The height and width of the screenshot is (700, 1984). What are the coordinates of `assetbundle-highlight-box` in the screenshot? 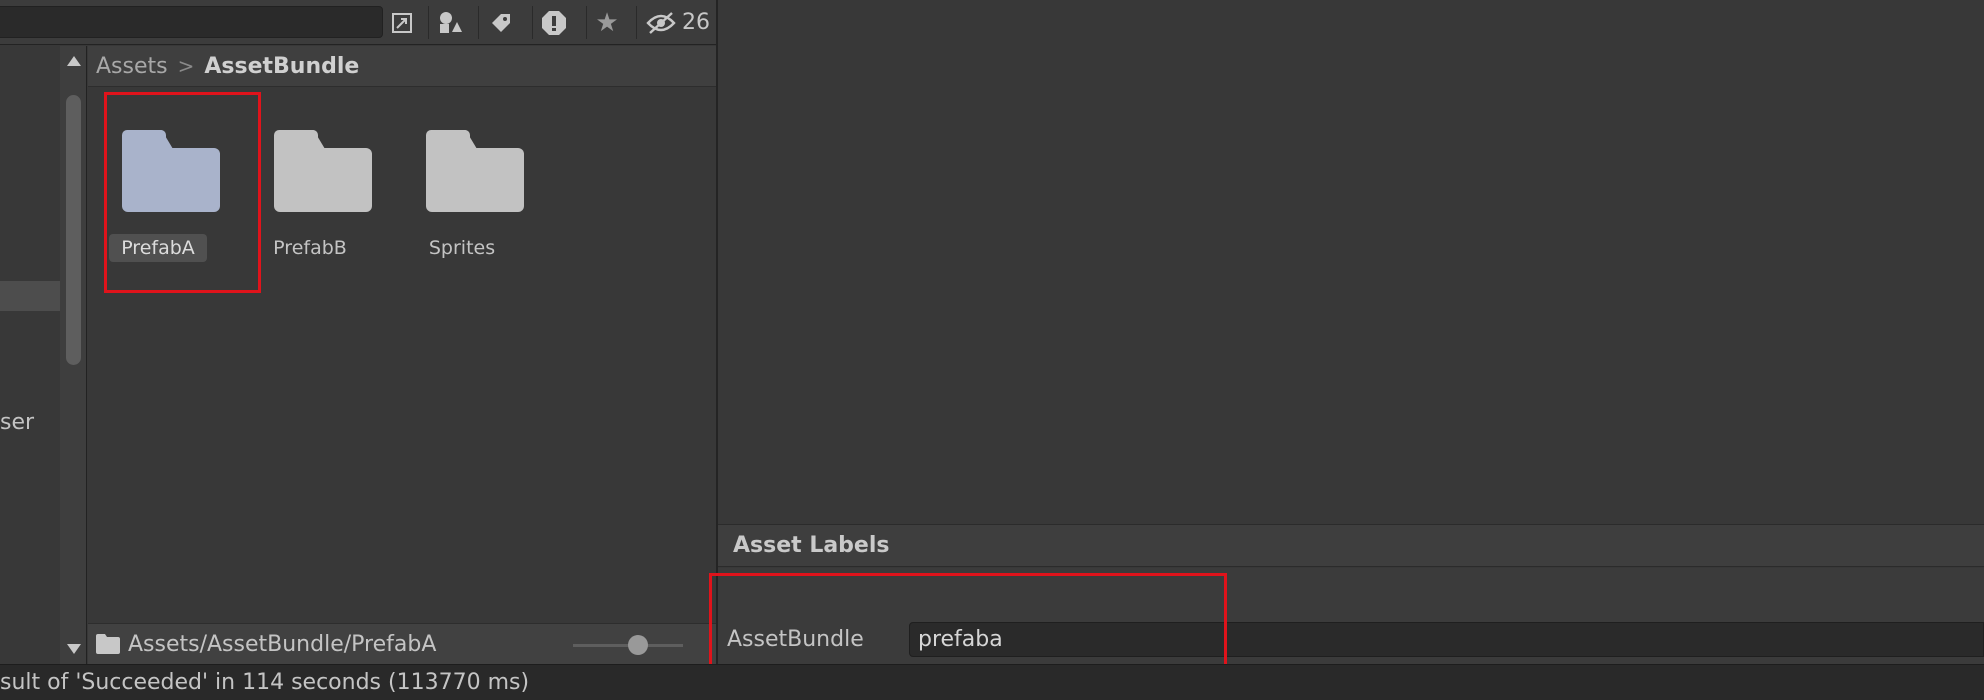 It's located at (968, 625).